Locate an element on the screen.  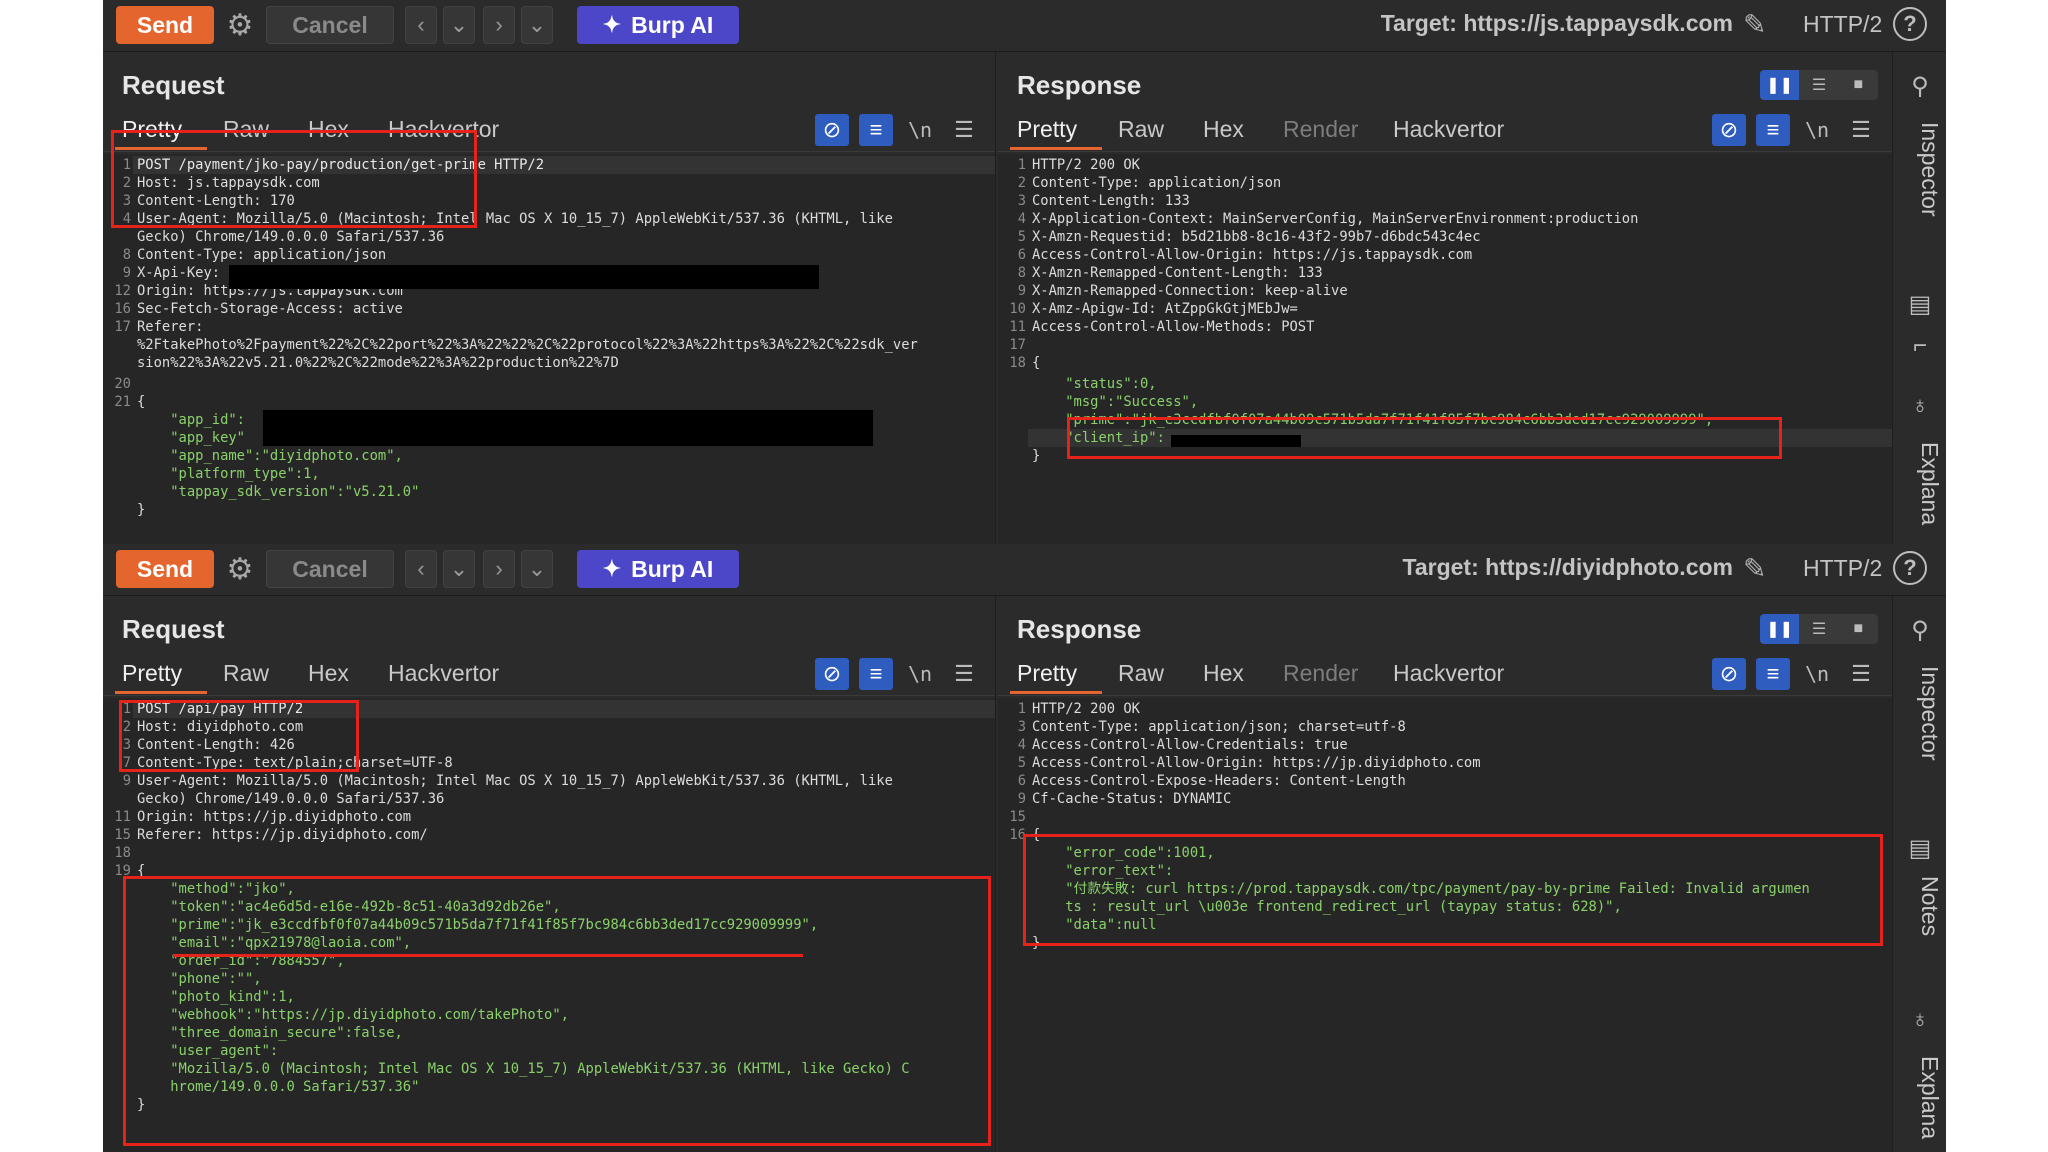
line-number: 1 is located at coordinates (1021, 709).